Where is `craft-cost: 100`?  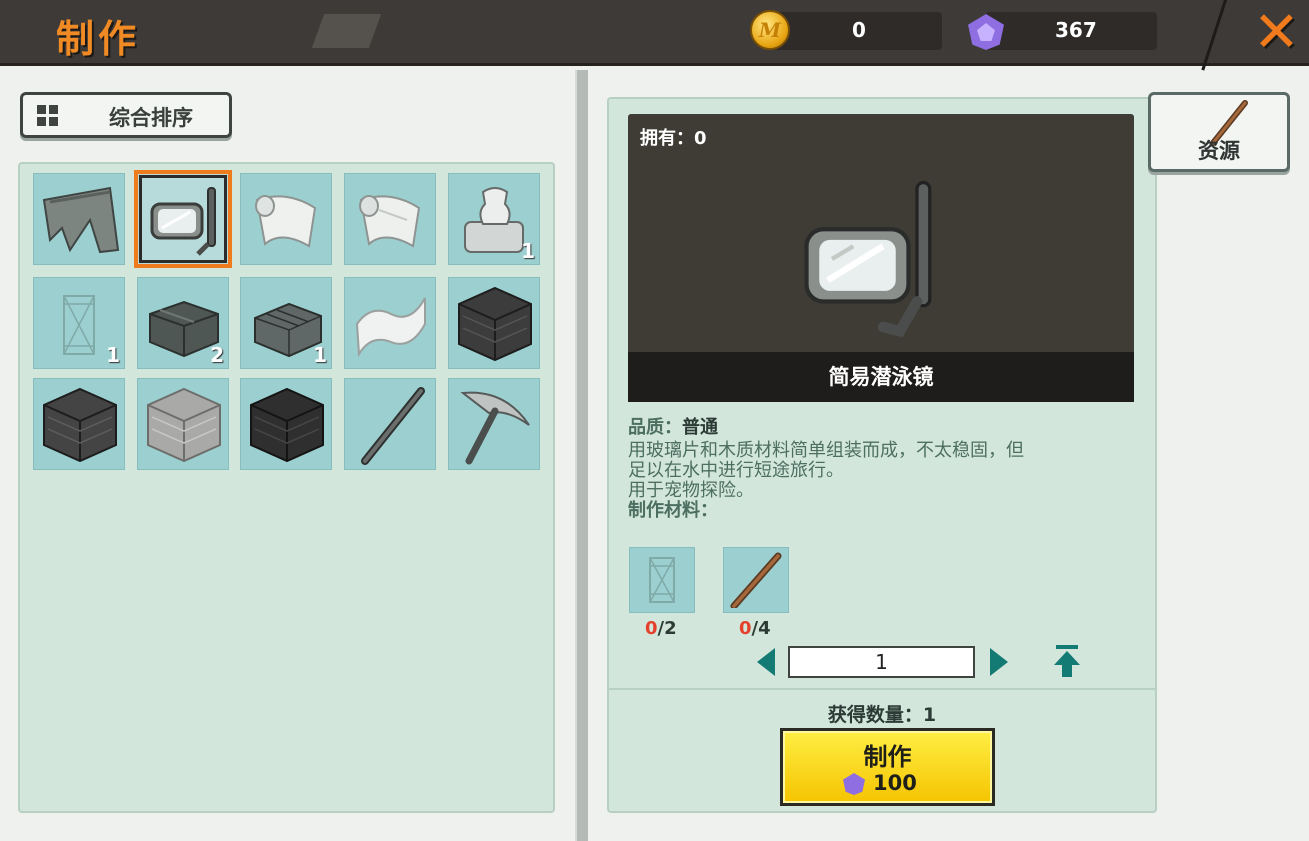
craft-cost: 100 is located at coordinates (895, 783).